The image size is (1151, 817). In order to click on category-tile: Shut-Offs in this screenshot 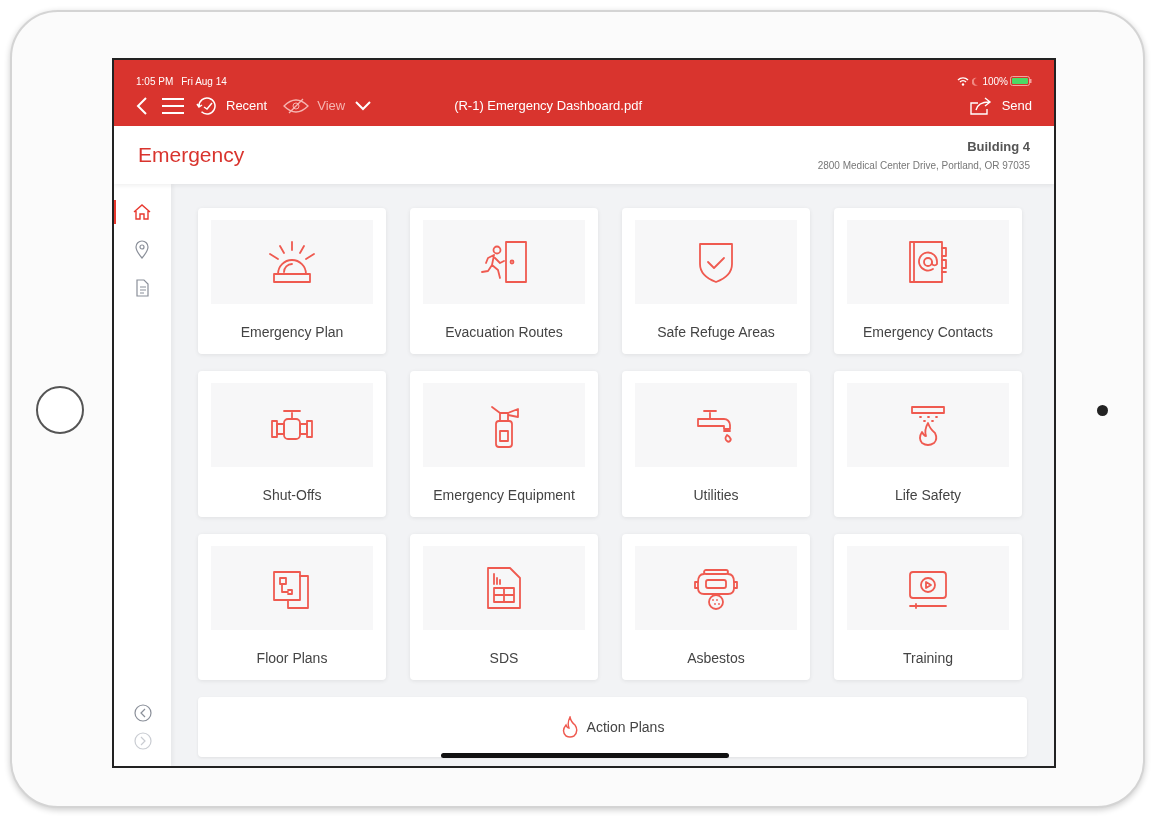, I will do `click(292, 444)`.